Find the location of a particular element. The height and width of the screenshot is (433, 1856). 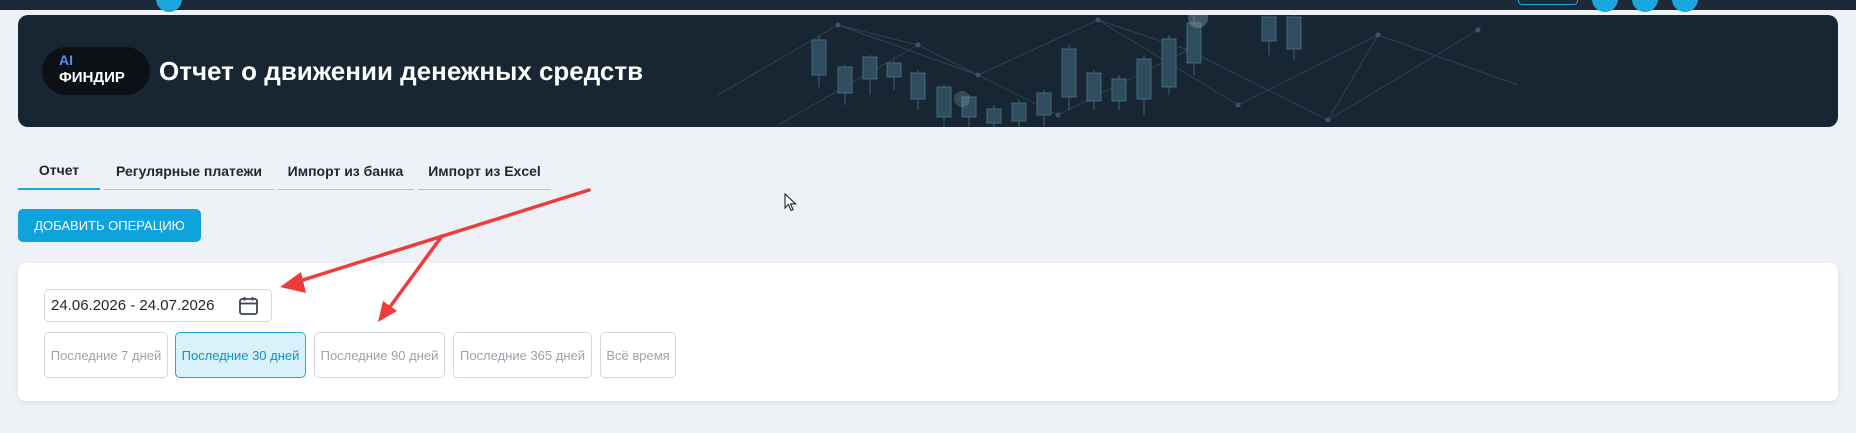

date-range-value: 24.06.2026 - 24.07.2026 is located at coordinates (133, 305).